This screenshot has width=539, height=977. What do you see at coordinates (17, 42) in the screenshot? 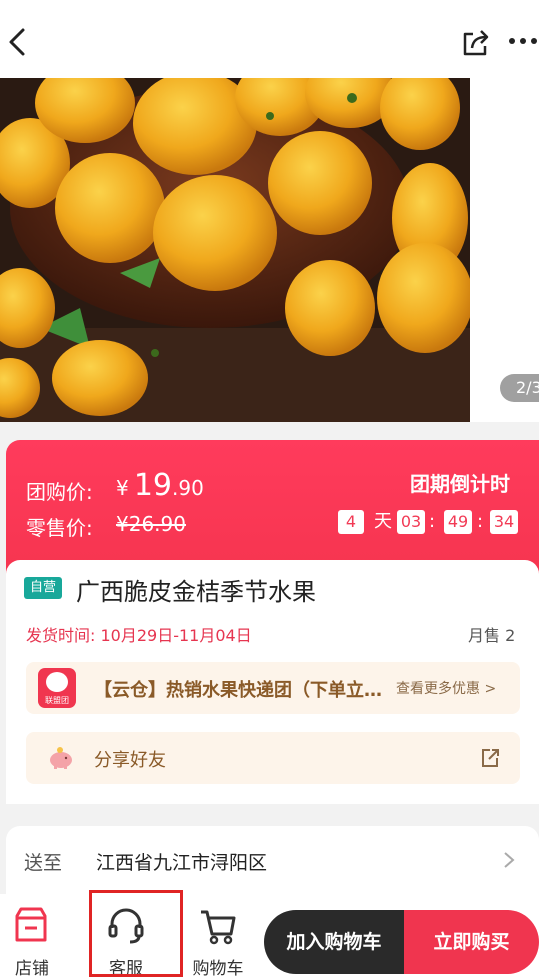
I see `back-arrow-icon` at bounding box center [17, 42].